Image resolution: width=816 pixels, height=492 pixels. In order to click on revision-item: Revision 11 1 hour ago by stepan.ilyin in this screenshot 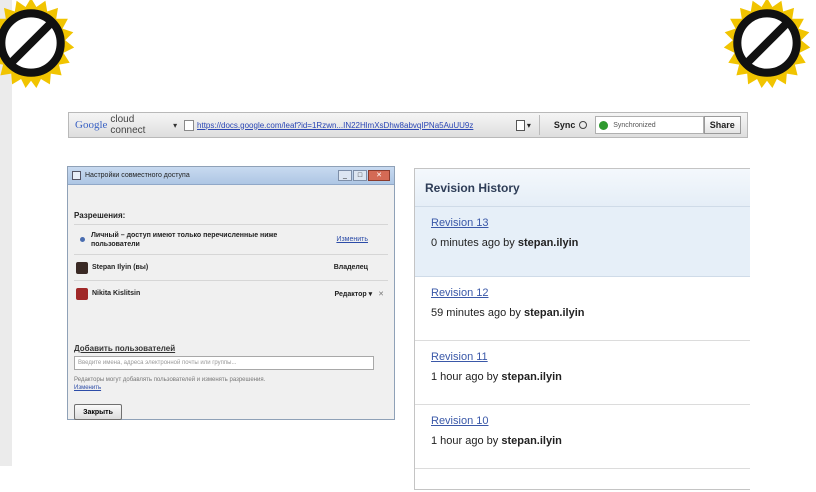, I will do `click(582, 373)`.